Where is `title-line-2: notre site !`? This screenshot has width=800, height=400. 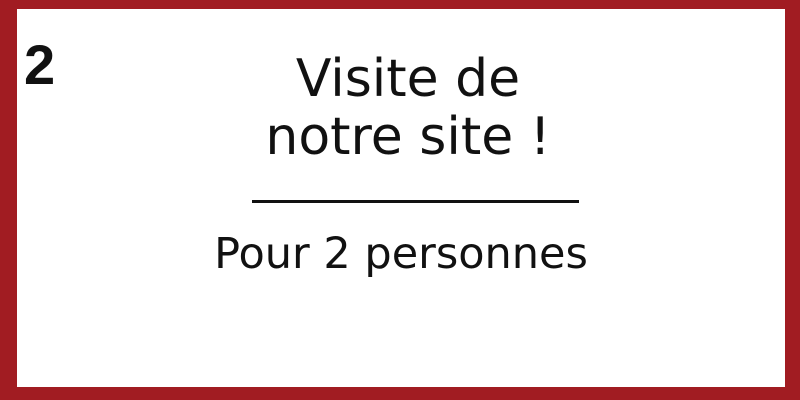 title-line-2: notre site ! is located at coordinates (408, 137).